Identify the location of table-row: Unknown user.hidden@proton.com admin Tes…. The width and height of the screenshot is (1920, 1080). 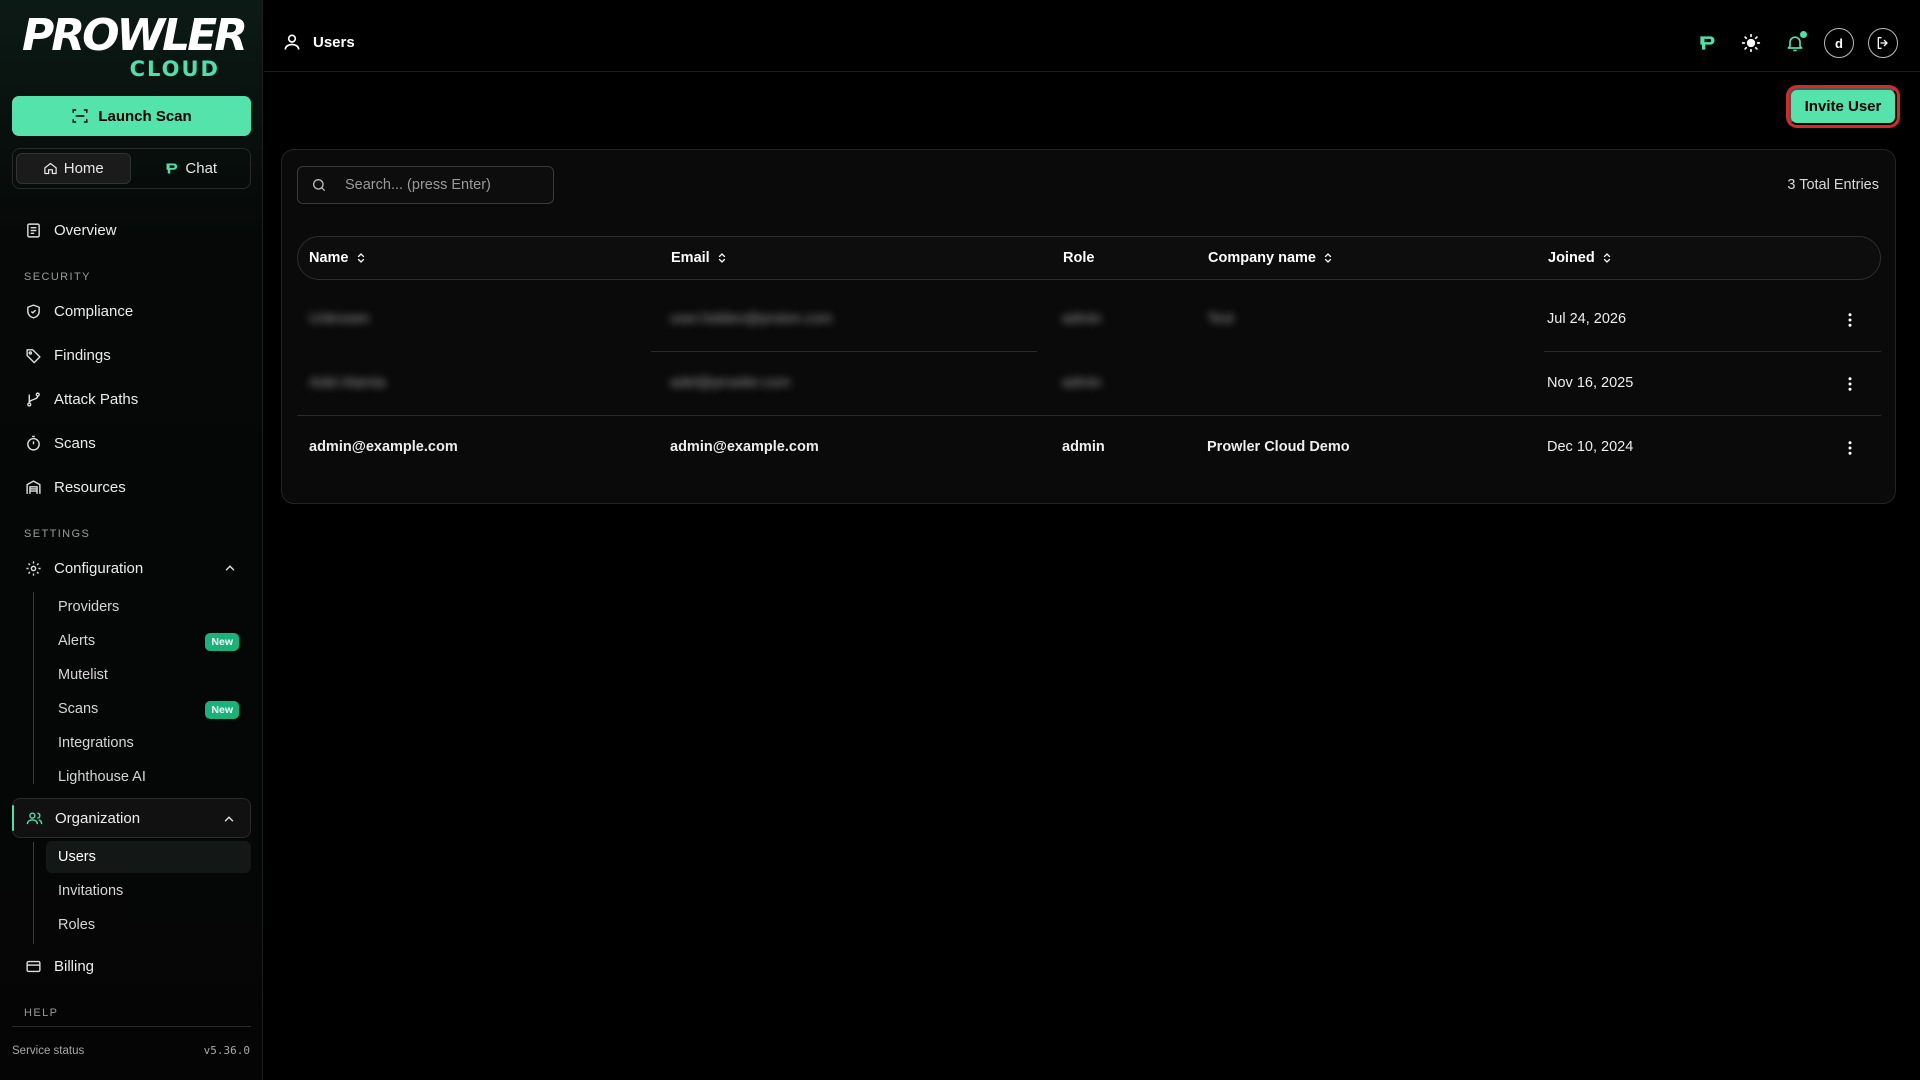
(1089, 320).